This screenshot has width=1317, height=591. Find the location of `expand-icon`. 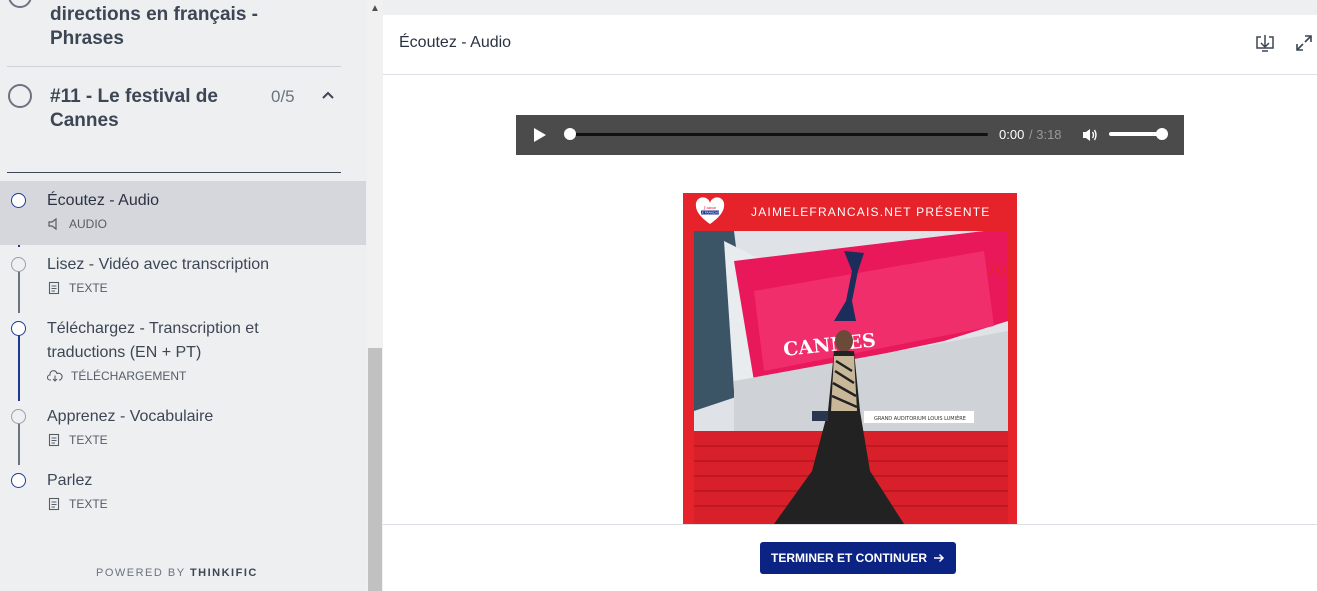

expand-icon is located at coordinates (1304, 43).